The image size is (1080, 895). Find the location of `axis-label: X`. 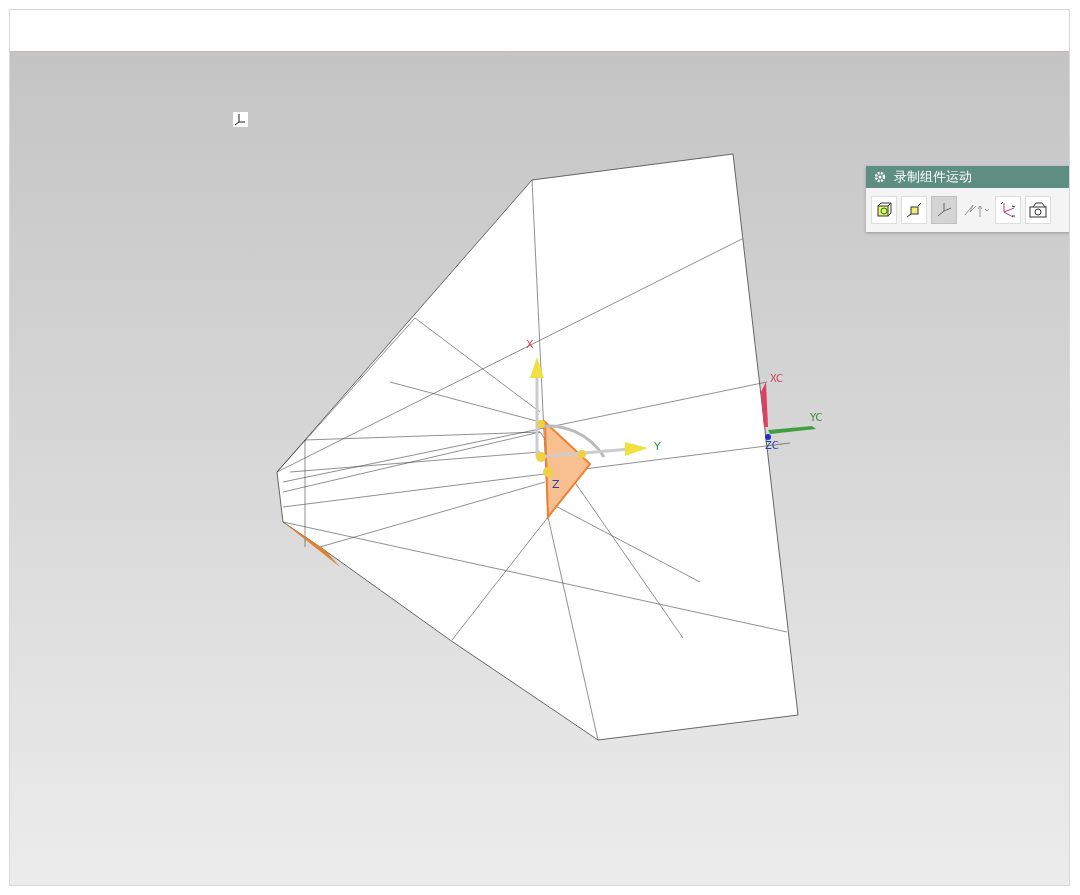

axis-label: X is located at coordinates (530, 344).